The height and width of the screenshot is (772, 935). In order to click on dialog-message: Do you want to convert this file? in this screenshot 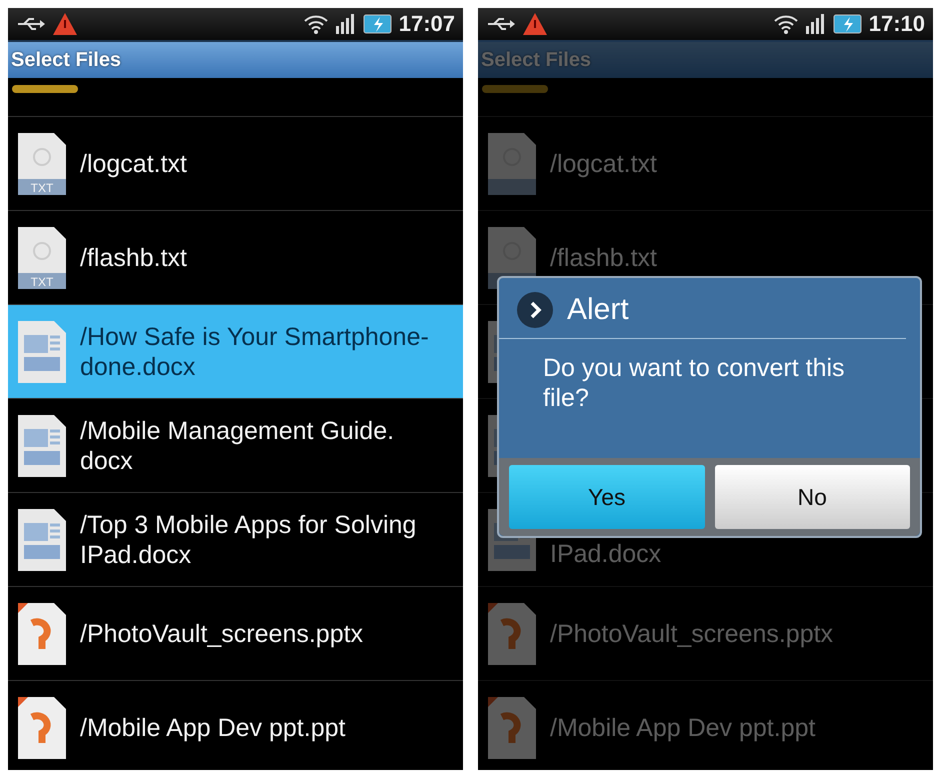, I will do `click(694, 383)`.